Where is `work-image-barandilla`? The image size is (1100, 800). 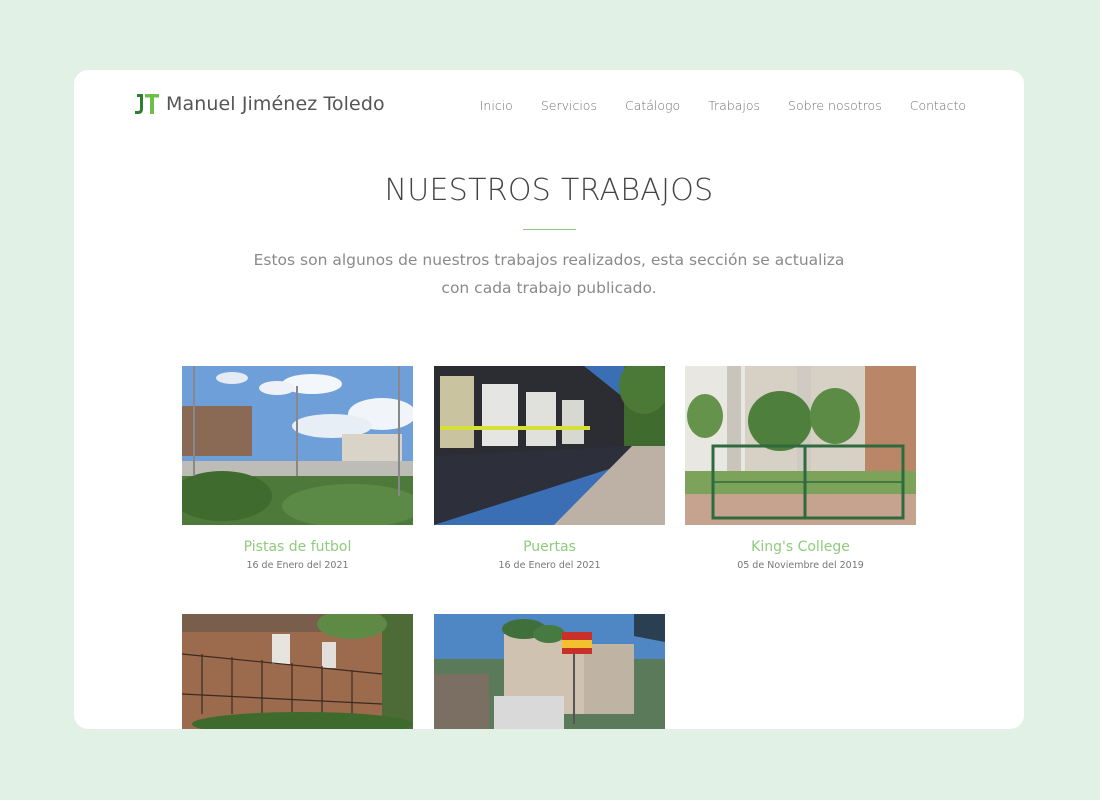 work-image-barandilla is located at coordinates (297, 671).